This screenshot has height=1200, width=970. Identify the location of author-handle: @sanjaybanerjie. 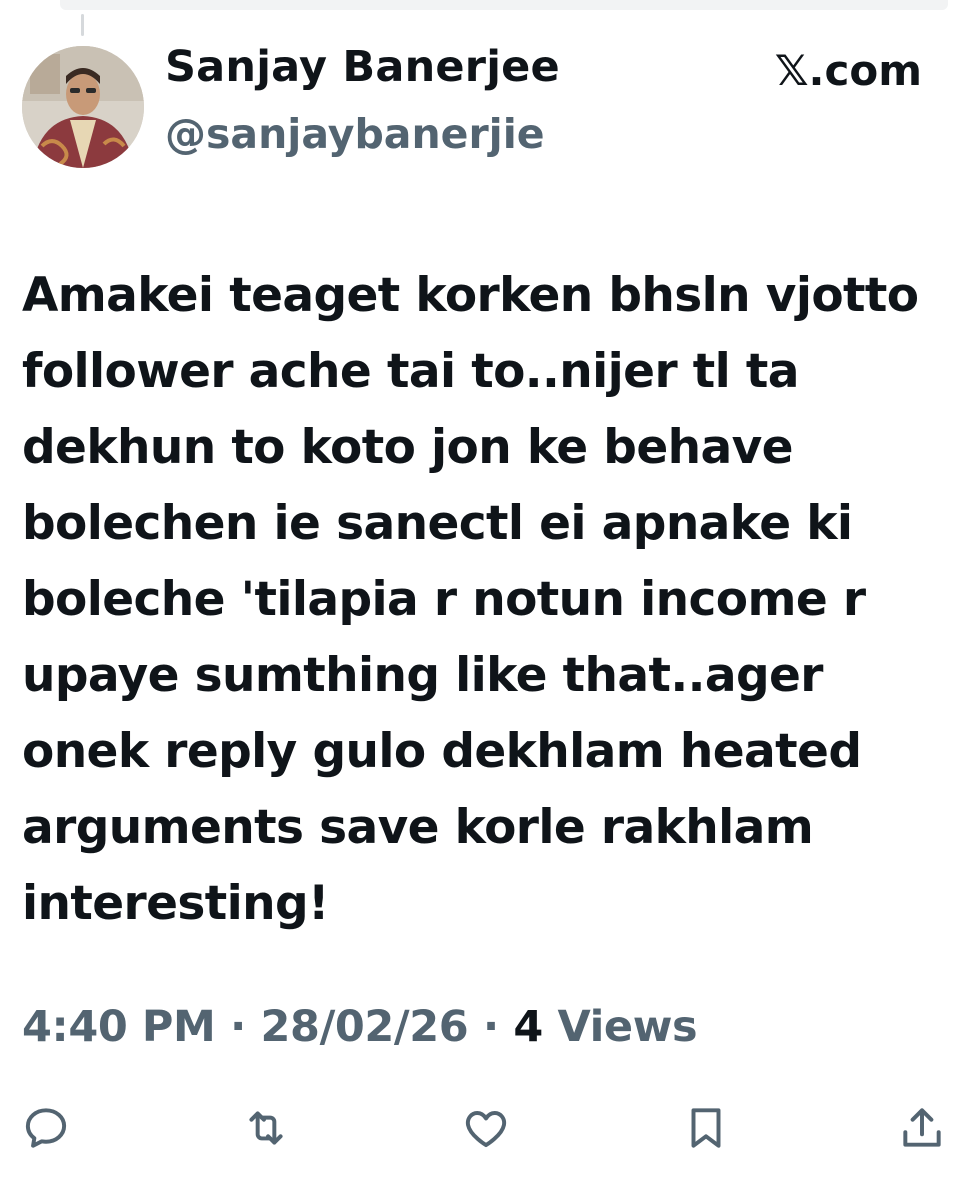
(355, 134).